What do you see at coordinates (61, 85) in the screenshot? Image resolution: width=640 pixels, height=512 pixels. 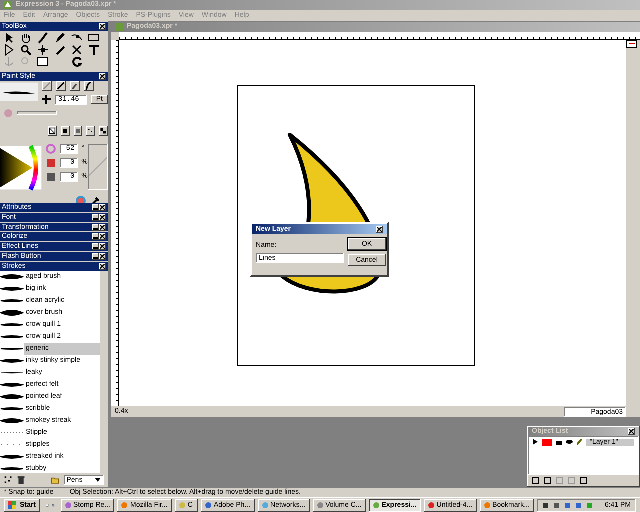 I see `thick-line-icon` at bounding box center [61, 85].